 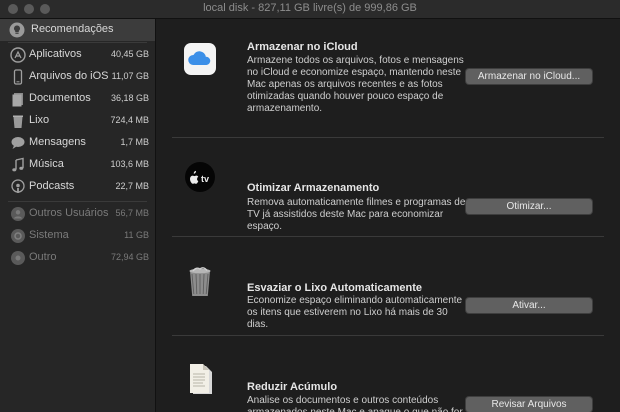 I want to click on sidebar-item-podcasts: Podcasts 22,7 MB, so click(x=77, y=187).